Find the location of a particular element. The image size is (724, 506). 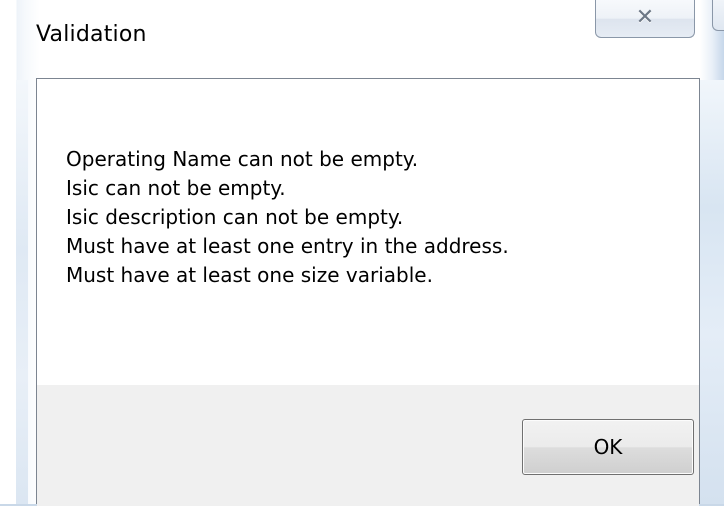

validation-message: Isic description can not be empty. is located at coordinates (235, 217).